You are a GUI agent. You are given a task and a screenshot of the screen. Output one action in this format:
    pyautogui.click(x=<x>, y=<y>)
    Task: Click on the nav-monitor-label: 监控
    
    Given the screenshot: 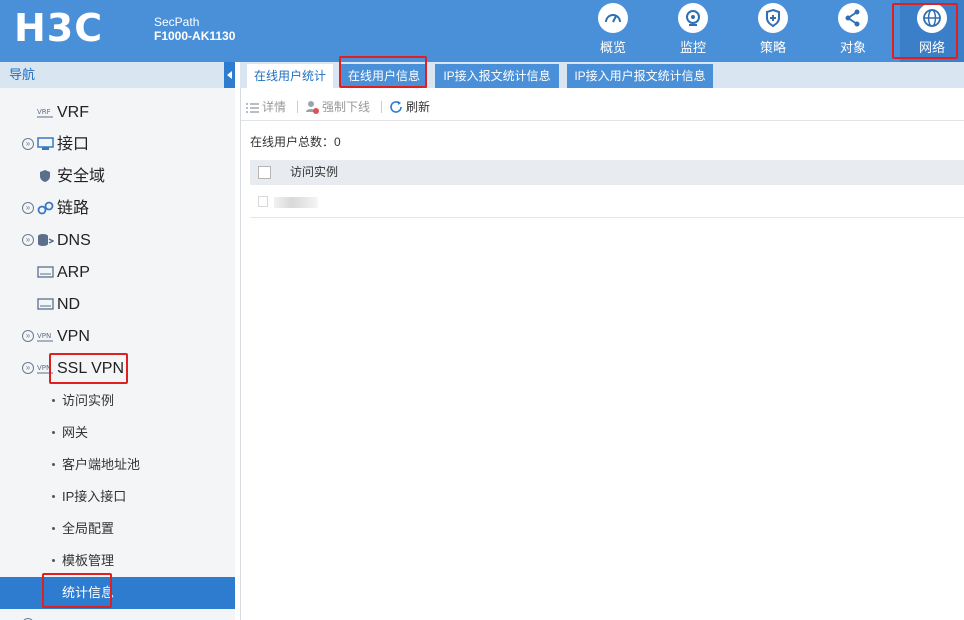 What is the action you would take?
    pyautogui.click(x=692, y=47)
    